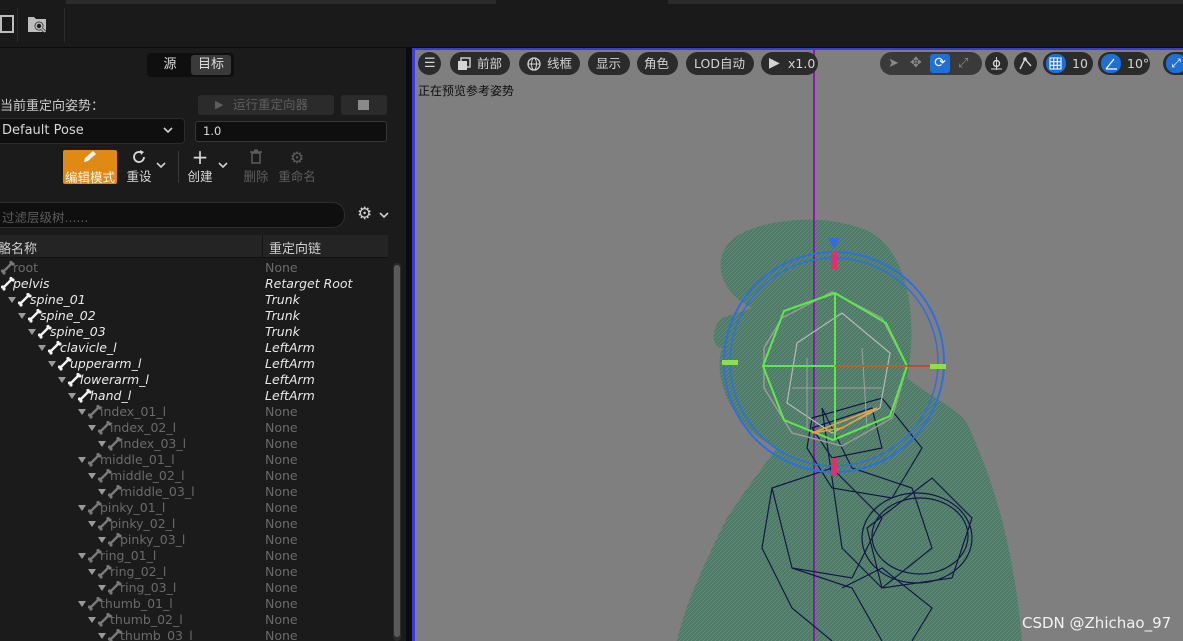  What do you see at coordinates (195, 620) in the screenshot?
I see `bone-row: thumb_02_l None` at bounding box center [195, 620].